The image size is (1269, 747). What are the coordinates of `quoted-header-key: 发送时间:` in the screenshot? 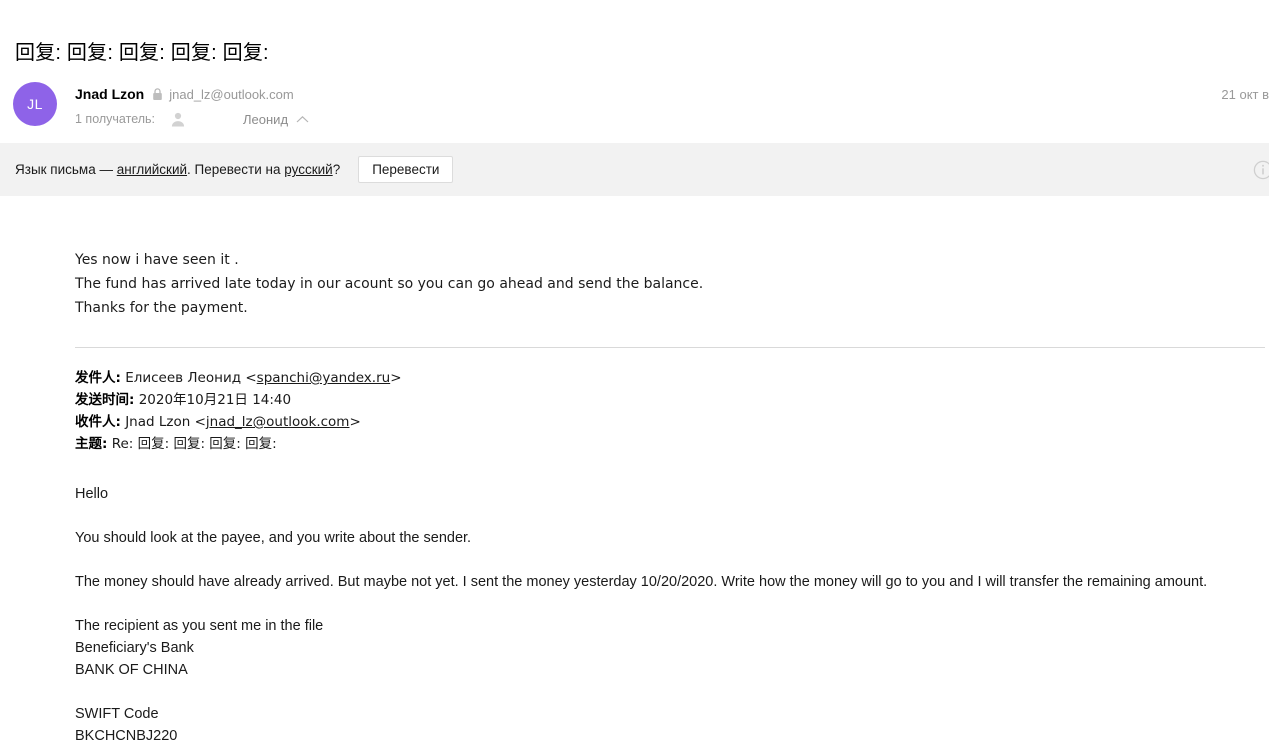 It's located at (105, 400).